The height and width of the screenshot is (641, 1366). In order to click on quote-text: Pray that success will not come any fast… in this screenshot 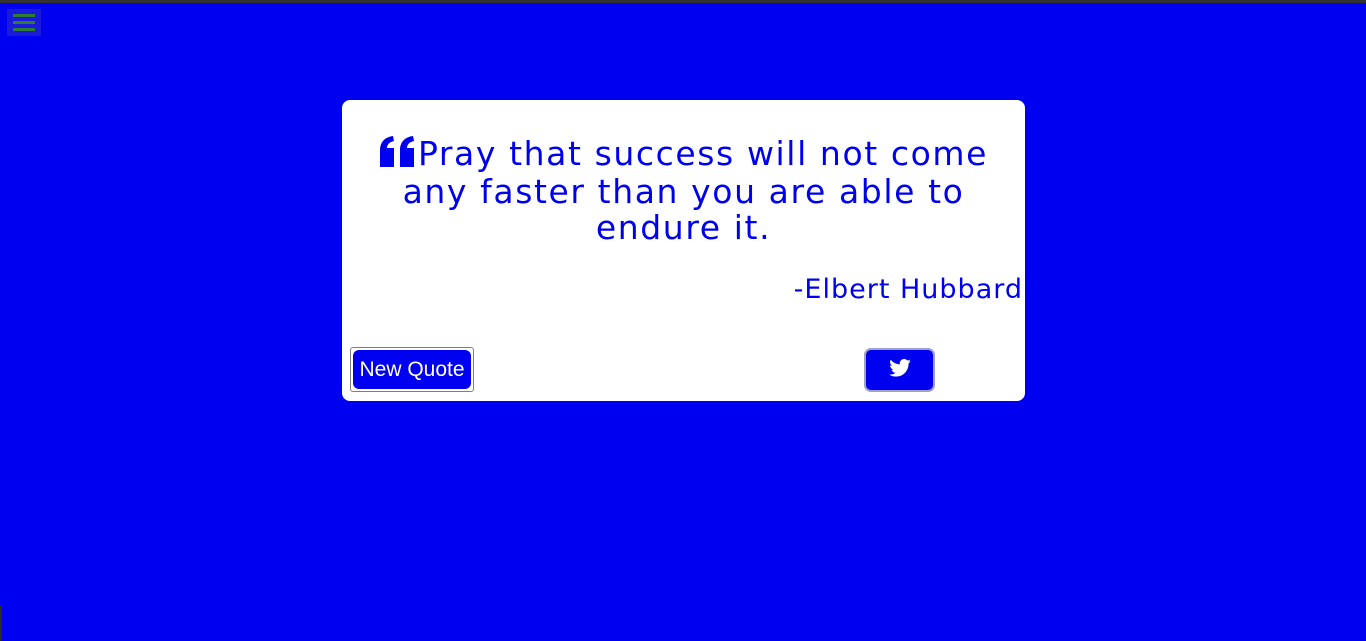, I will do `click(695, 190)`.